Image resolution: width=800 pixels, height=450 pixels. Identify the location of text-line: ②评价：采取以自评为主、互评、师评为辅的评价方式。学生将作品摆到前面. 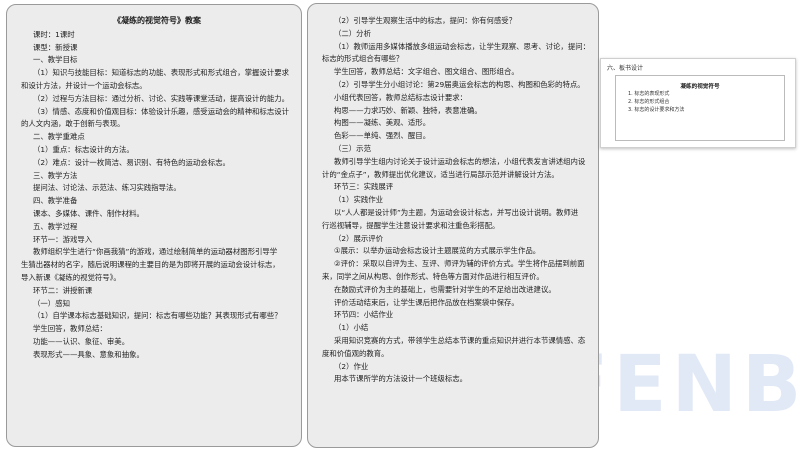
(459, 264).